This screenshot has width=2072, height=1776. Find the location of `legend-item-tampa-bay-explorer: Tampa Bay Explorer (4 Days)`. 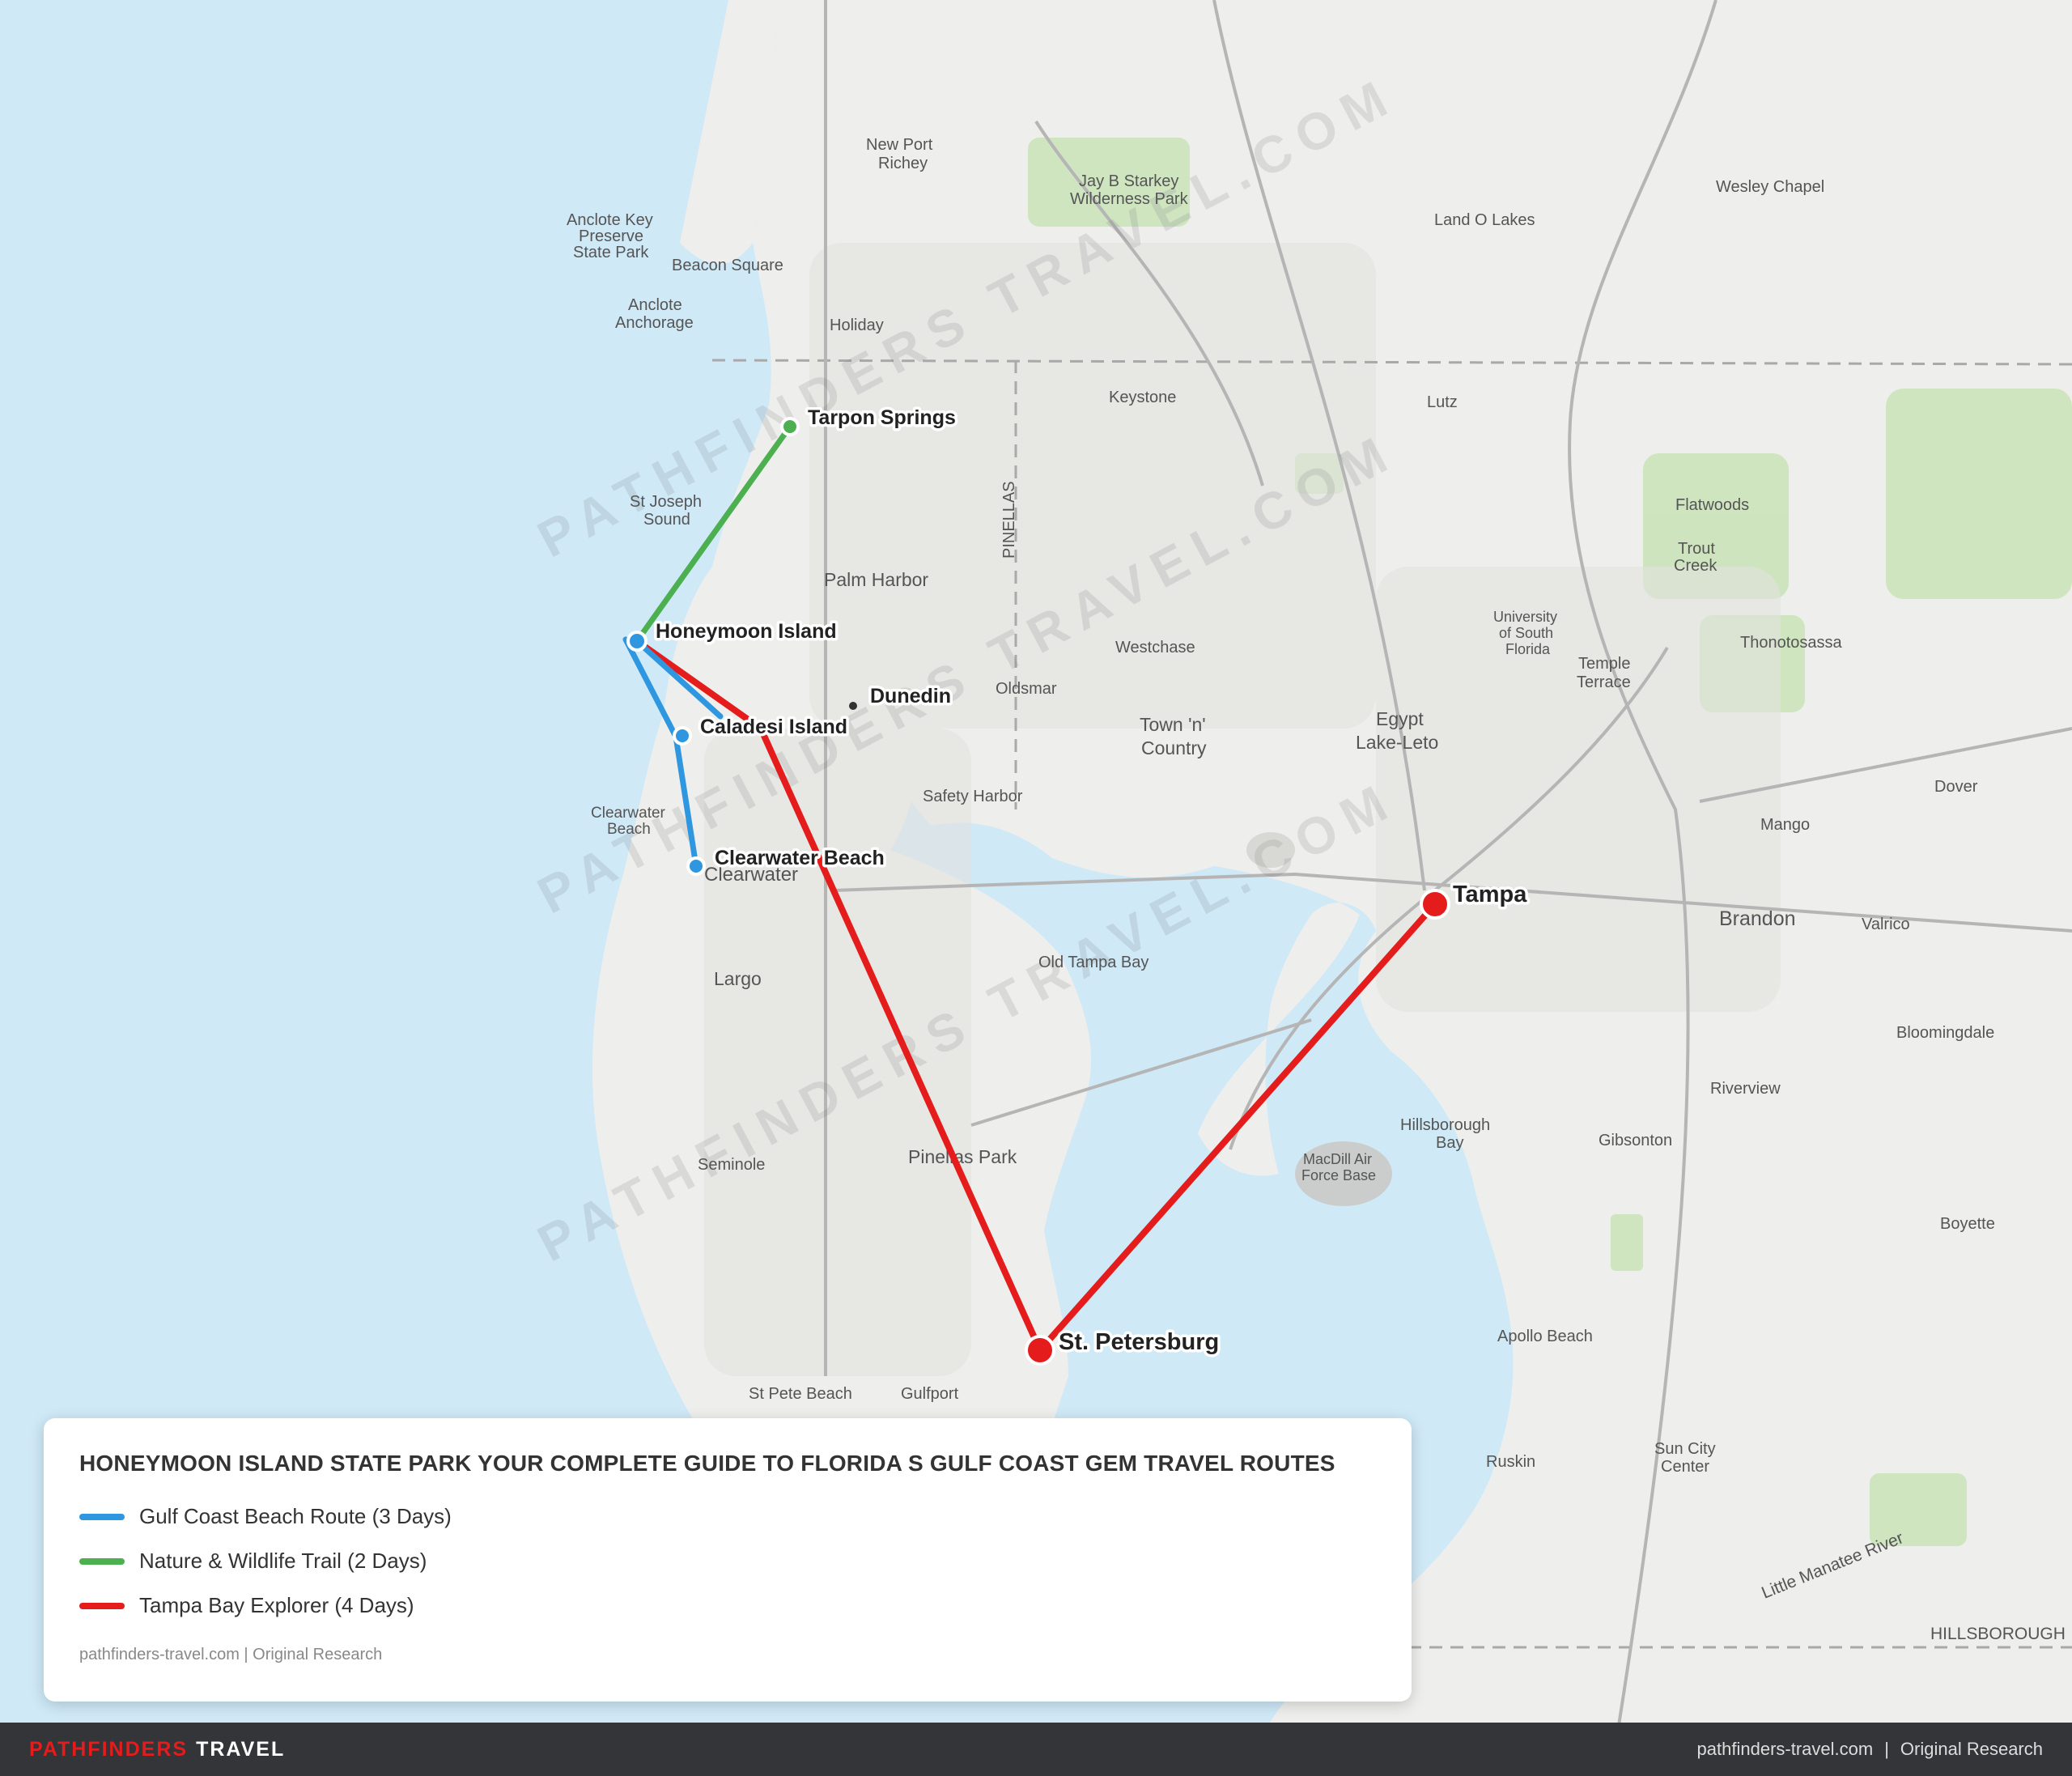

legend-item-tampa-bay-explorer: Tampa Bay Explorer (4 Days) is located at coordinates (727, 1605).